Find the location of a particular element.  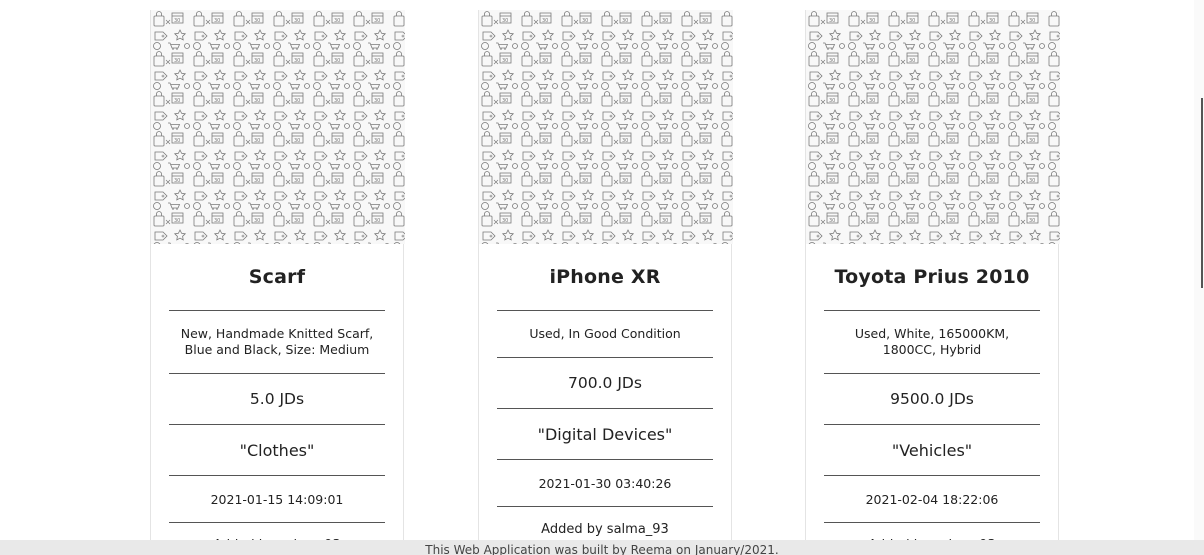

product-price: 9500.0 JDs is located at coordinates (932, 399).